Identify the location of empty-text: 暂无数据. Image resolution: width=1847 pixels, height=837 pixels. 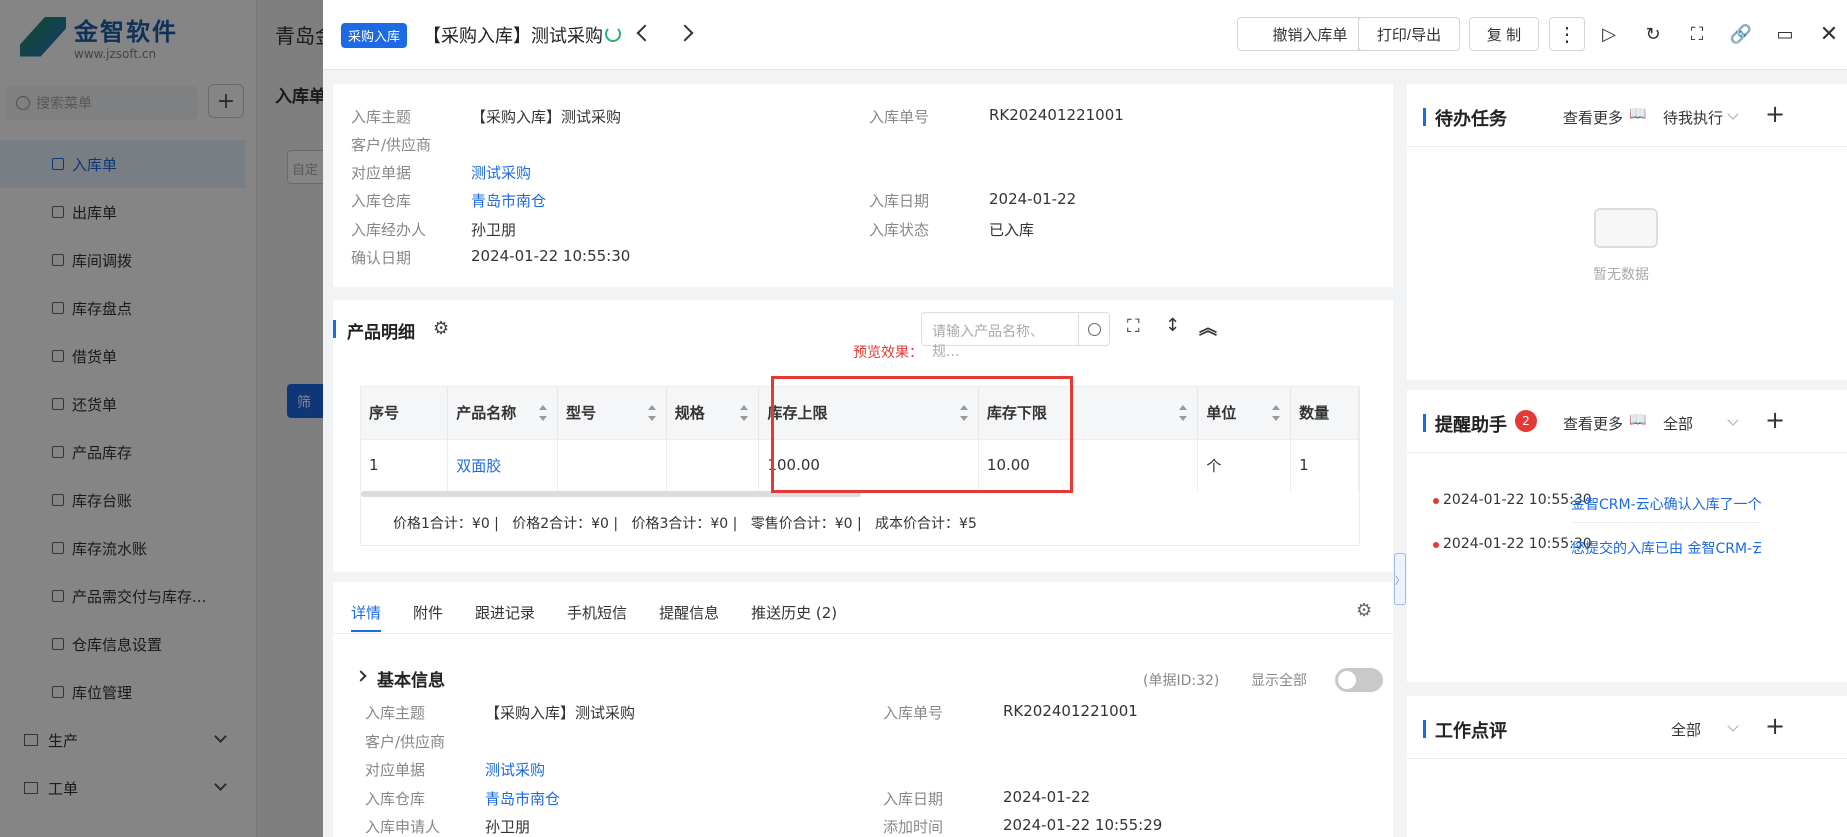
(1621, 275).